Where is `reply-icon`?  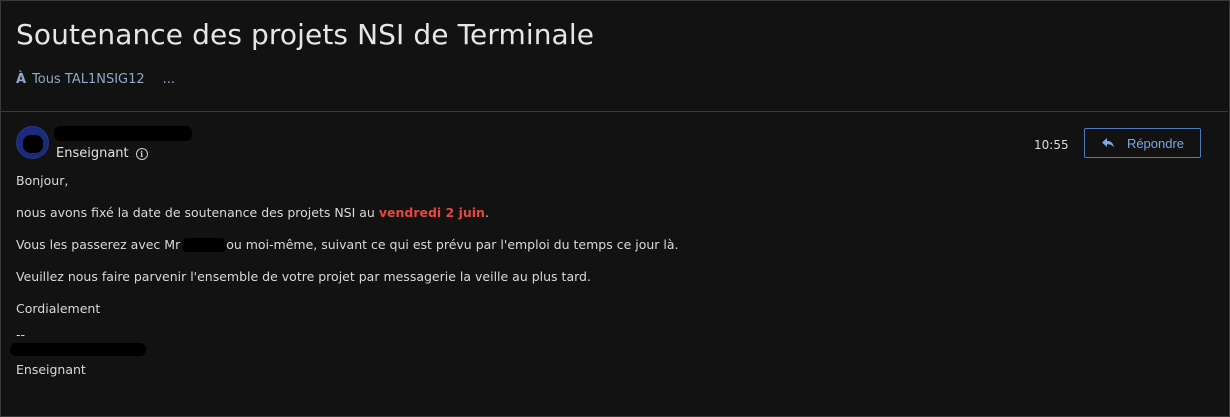
reply-icon is located at coordinates (1107, 143).